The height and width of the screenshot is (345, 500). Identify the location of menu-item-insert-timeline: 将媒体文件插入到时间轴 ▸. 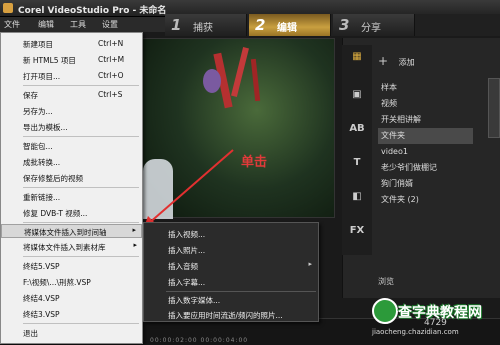
(71, 231).